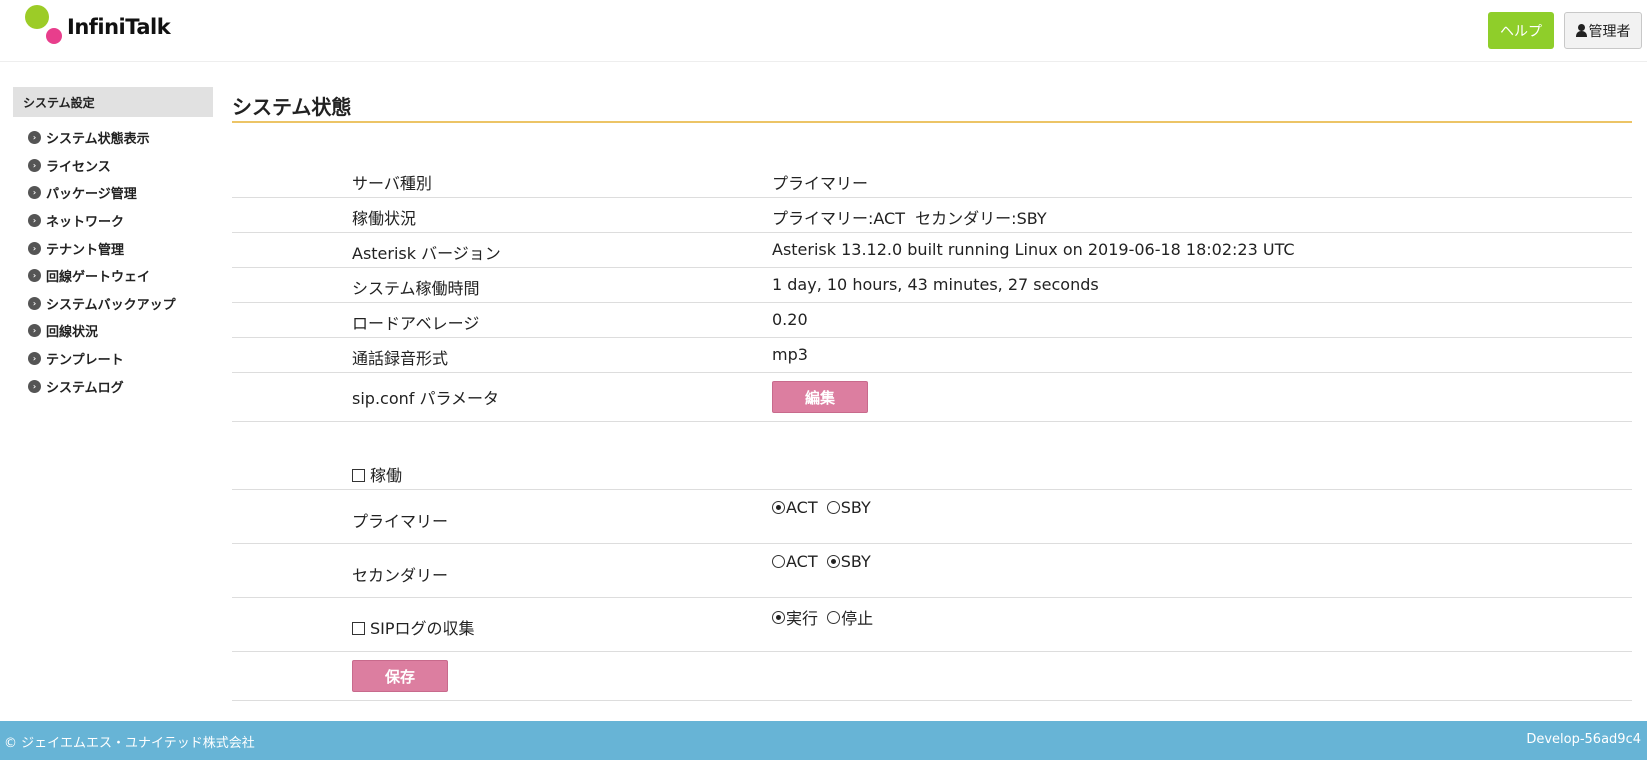 This screenshot has height=767, width=1647. I want to click on info-row-server-type: サーバ種別 プライマリー, so click(932, 180).